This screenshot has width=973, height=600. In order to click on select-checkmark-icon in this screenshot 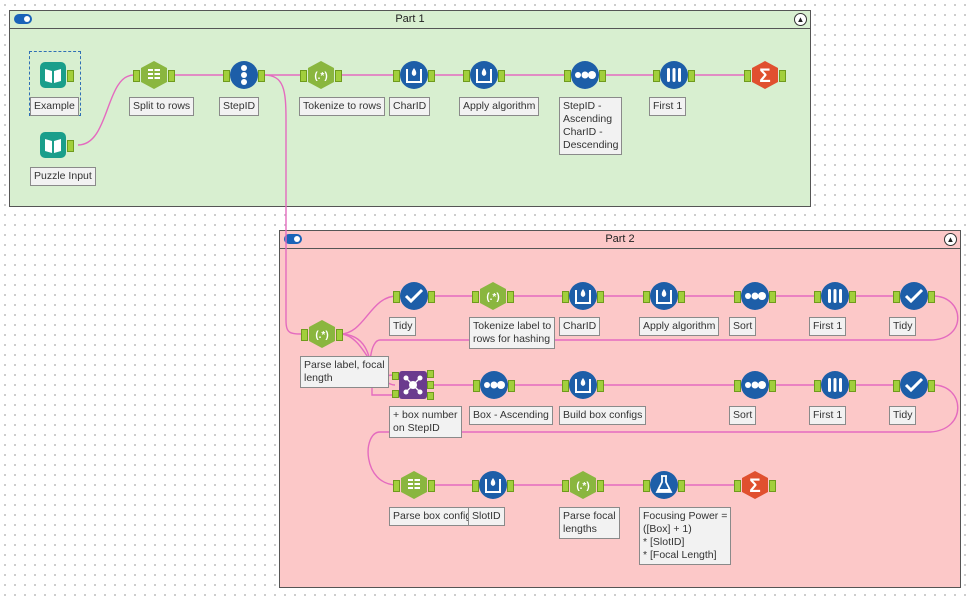, I will do `click(914, 385)`.